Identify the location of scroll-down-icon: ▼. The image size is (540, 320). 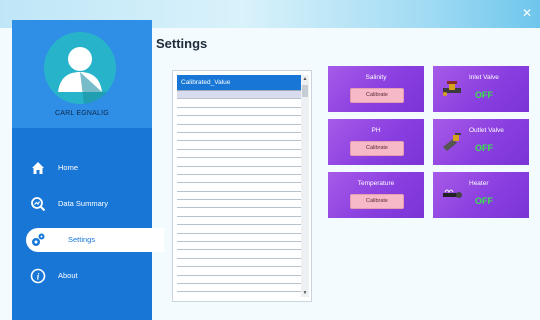
(305, 293).